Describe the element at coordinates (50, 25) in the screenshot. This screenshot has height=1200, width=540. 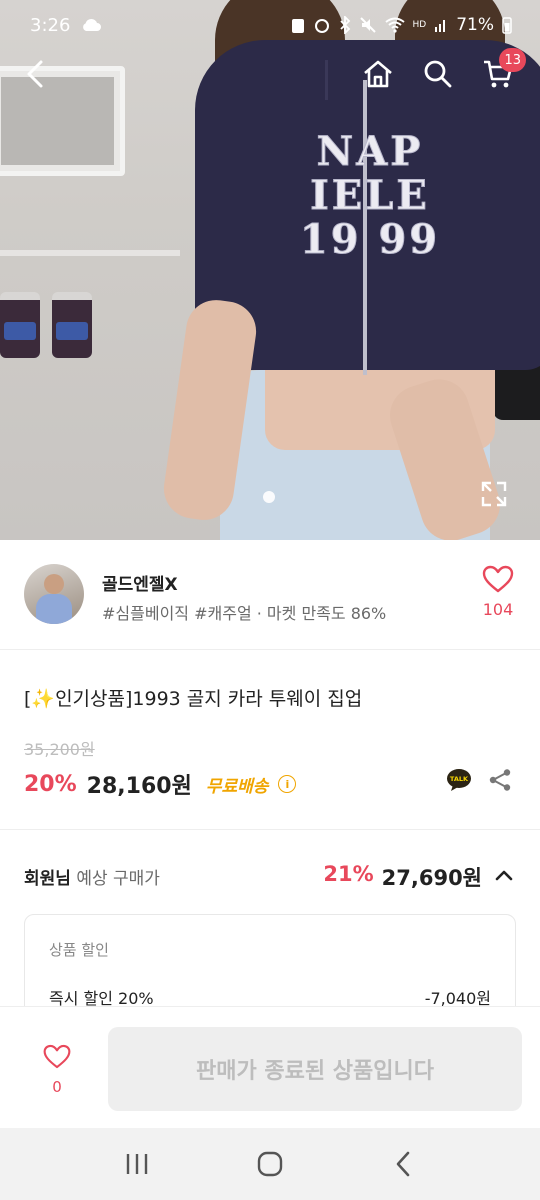
I see `clock: 3:26` at that location.